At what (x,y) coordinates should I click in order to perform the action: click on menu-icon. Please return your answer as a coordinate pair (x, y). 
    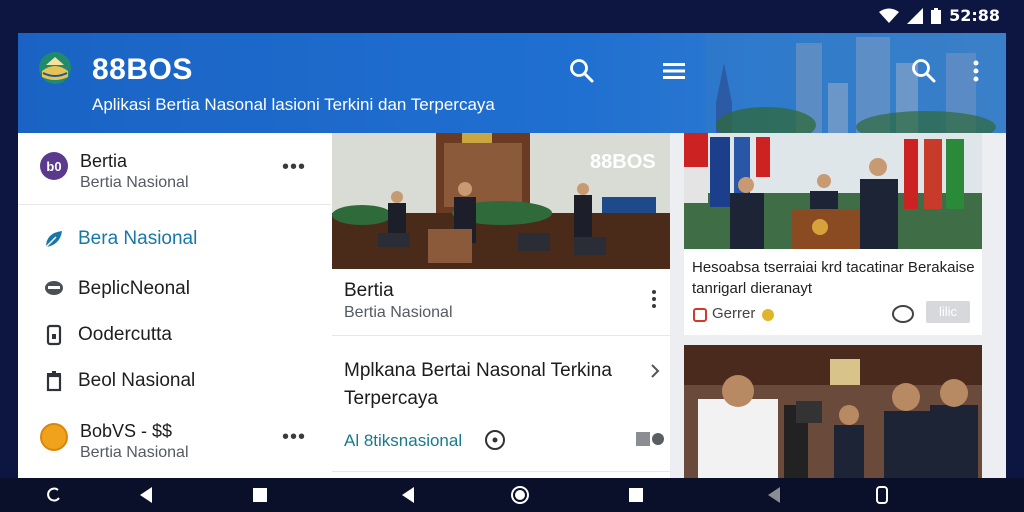
    Looking at the image, I should click on (674, 71).